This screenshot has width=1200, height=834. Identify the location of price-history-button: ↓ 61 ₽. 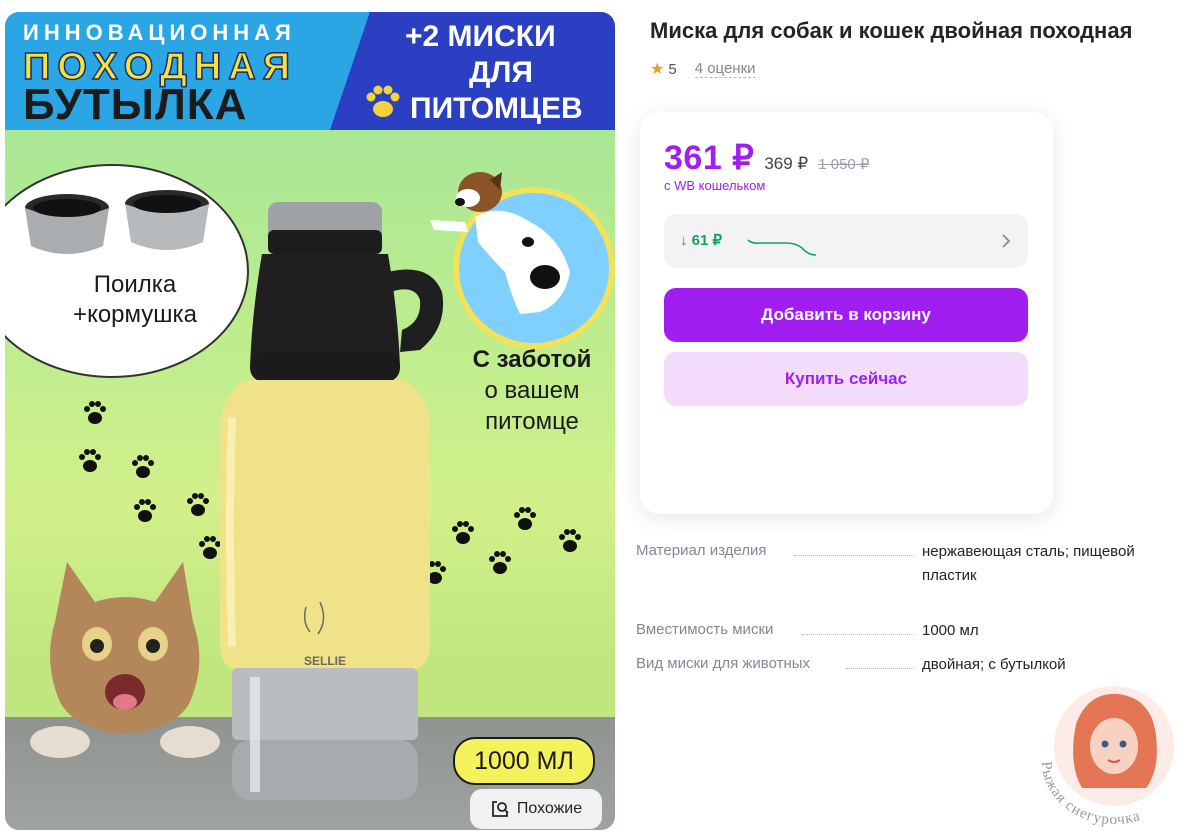
(846, 241).